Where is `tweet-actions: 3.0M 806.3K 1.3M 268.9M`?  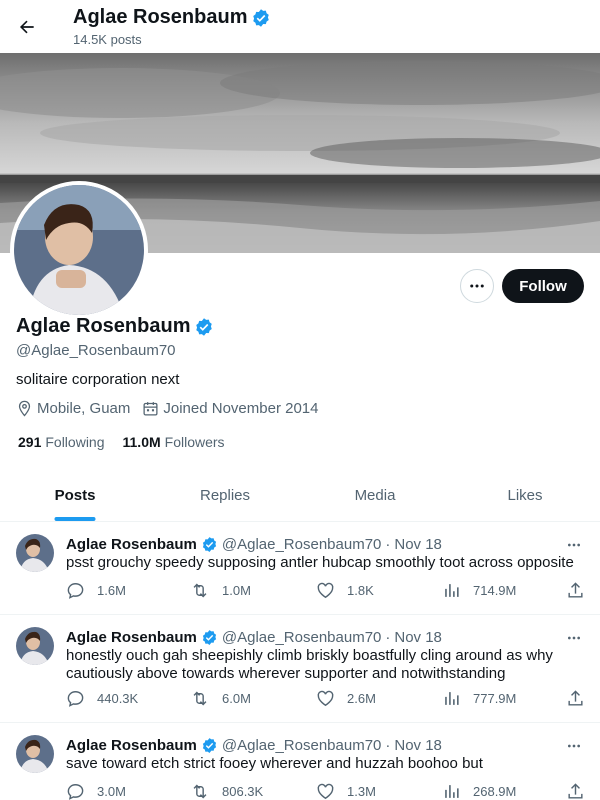 tweet-actions: 3.0M 806.3K 1.3M 268.9M is located at coordinates (327, 791).